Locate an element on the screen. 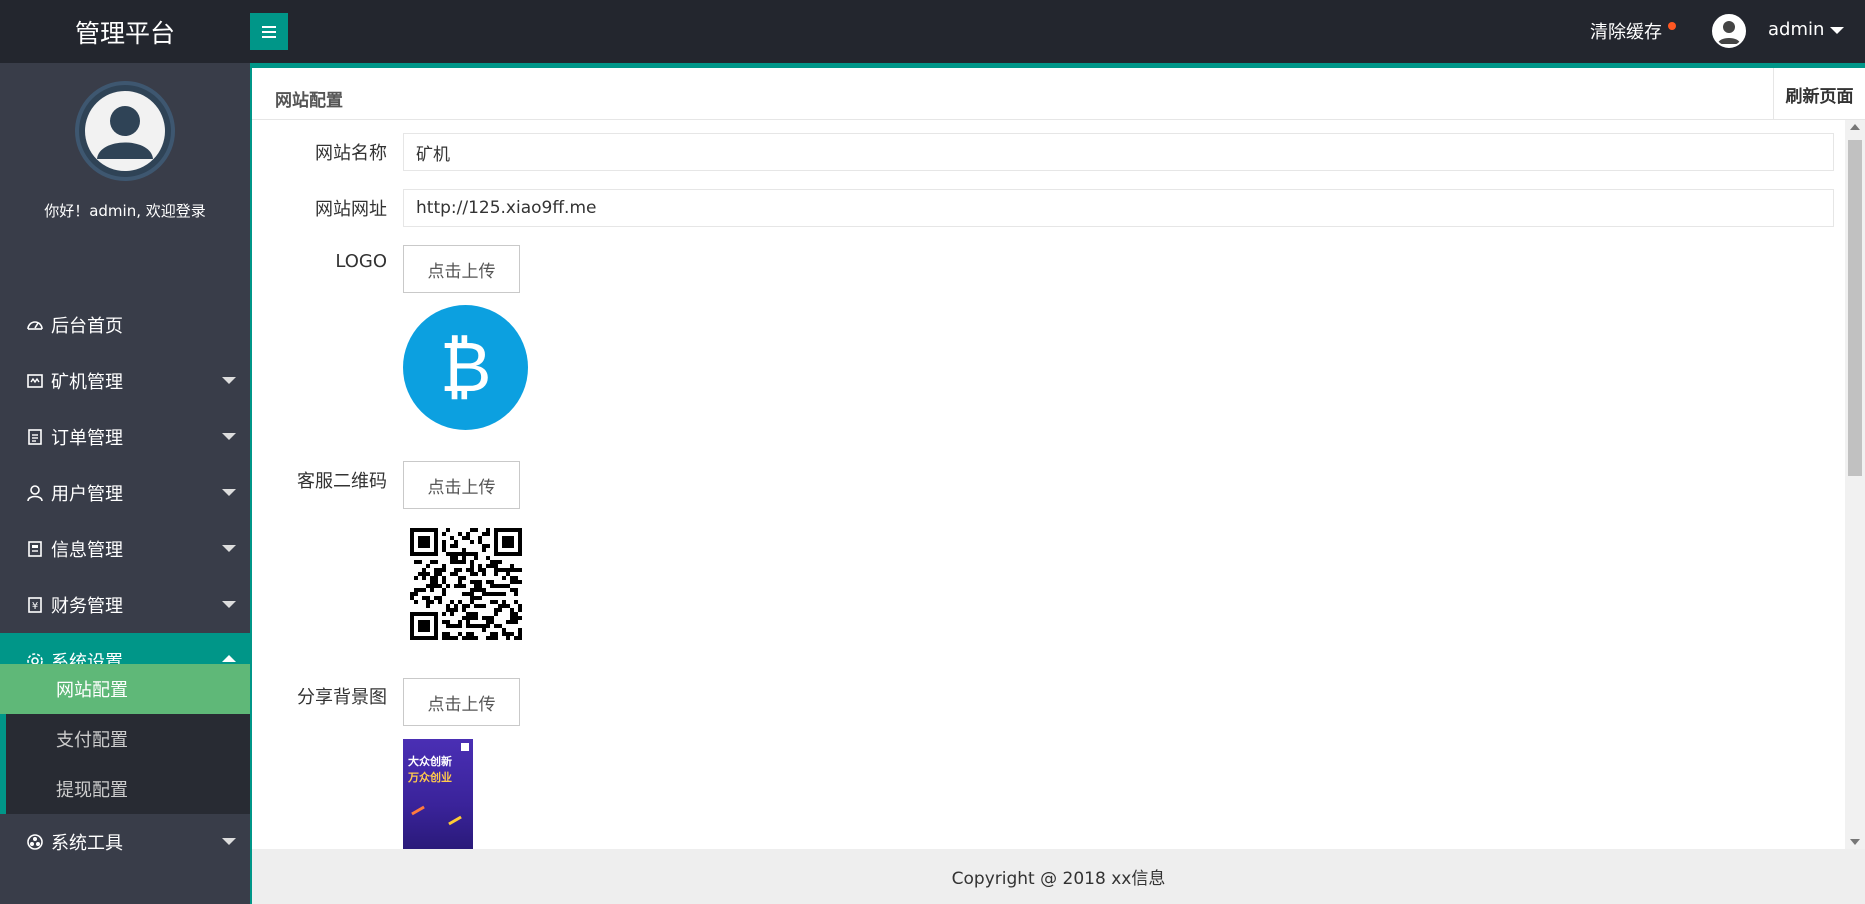  site-url-label: 网站网址 is located at coordinates (351, 209).